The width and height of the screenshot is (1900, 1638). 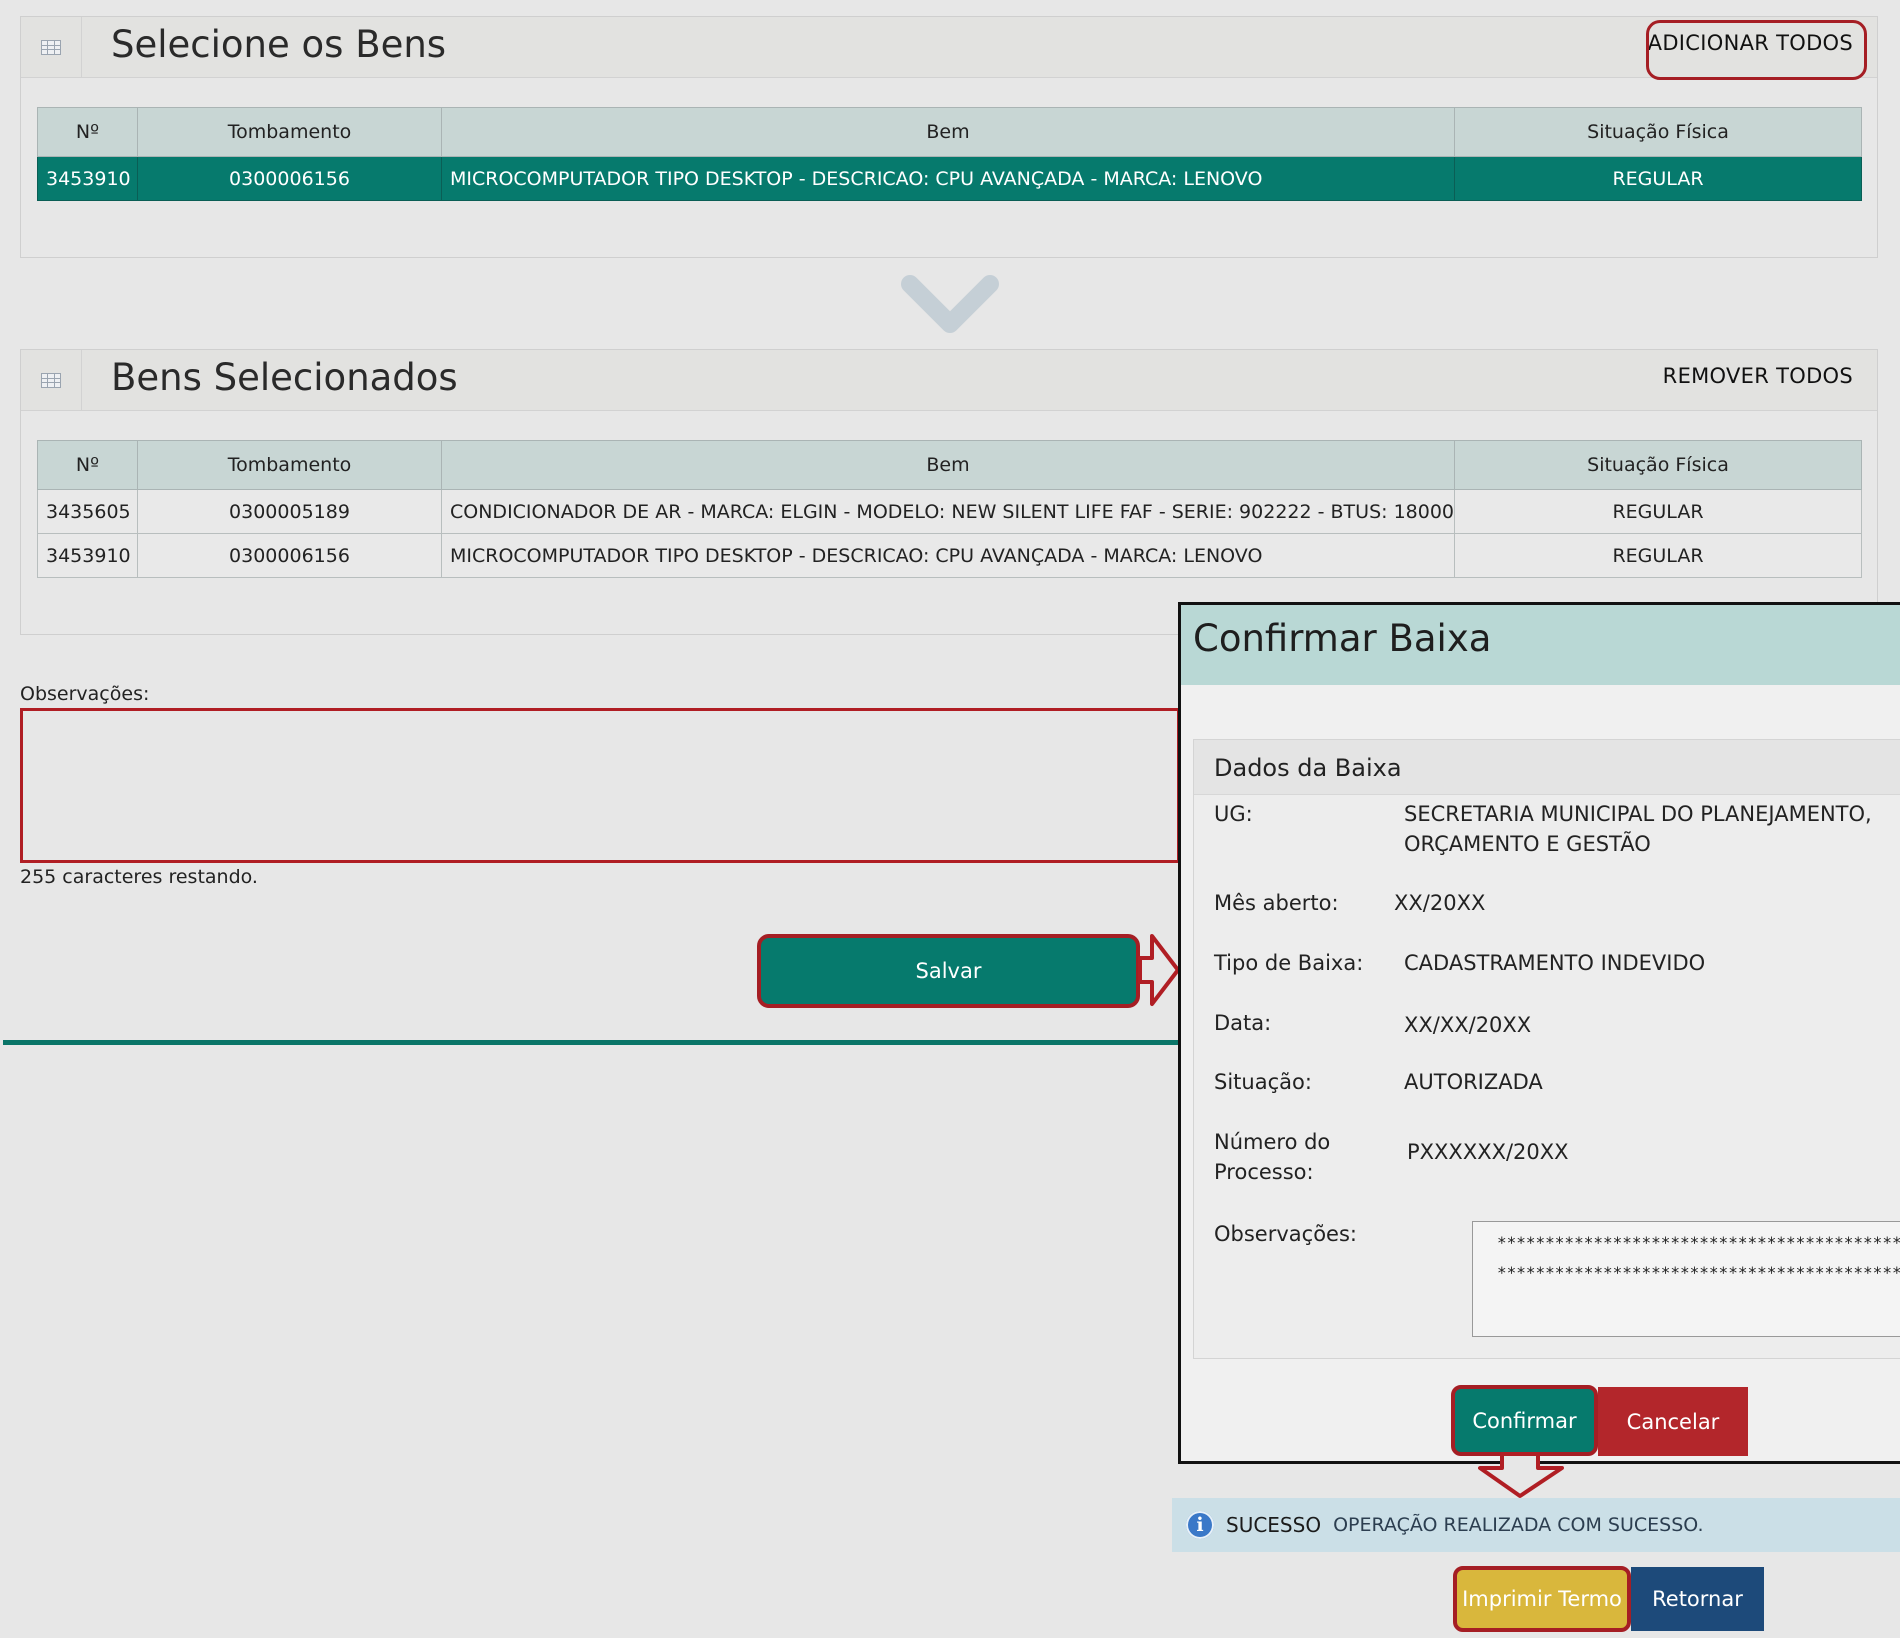 I want to click on process-number-label-line1: Número do, so click(x=1272, y=1142).